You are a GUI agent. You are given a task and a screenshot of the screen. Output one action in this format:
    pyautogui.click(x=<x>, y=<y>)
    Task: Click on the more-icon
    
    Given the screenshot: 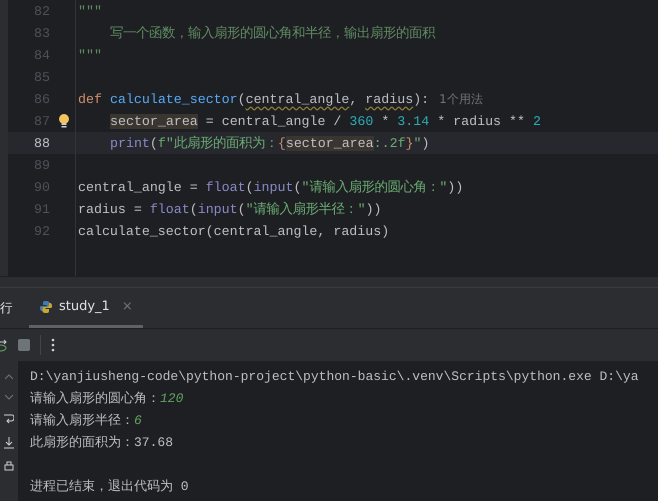 What is the action you would take?
    pyautogui.click(x=53, y=345)
    